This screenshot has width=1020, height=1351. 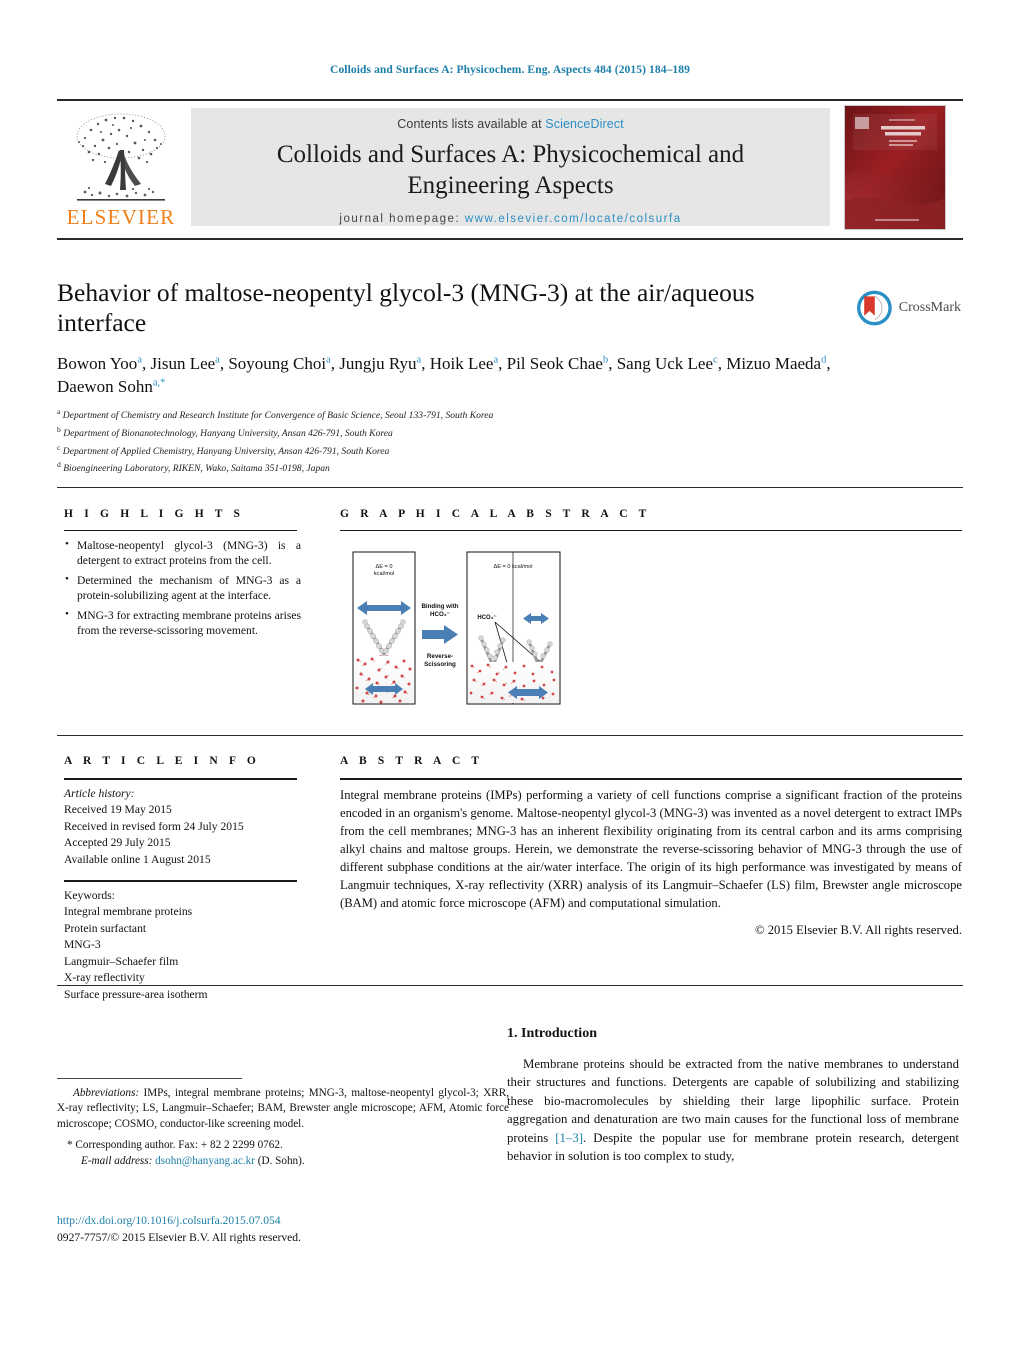 I want to click on list-item: Accepted 29 July 2015, so click(x=117, y=843).